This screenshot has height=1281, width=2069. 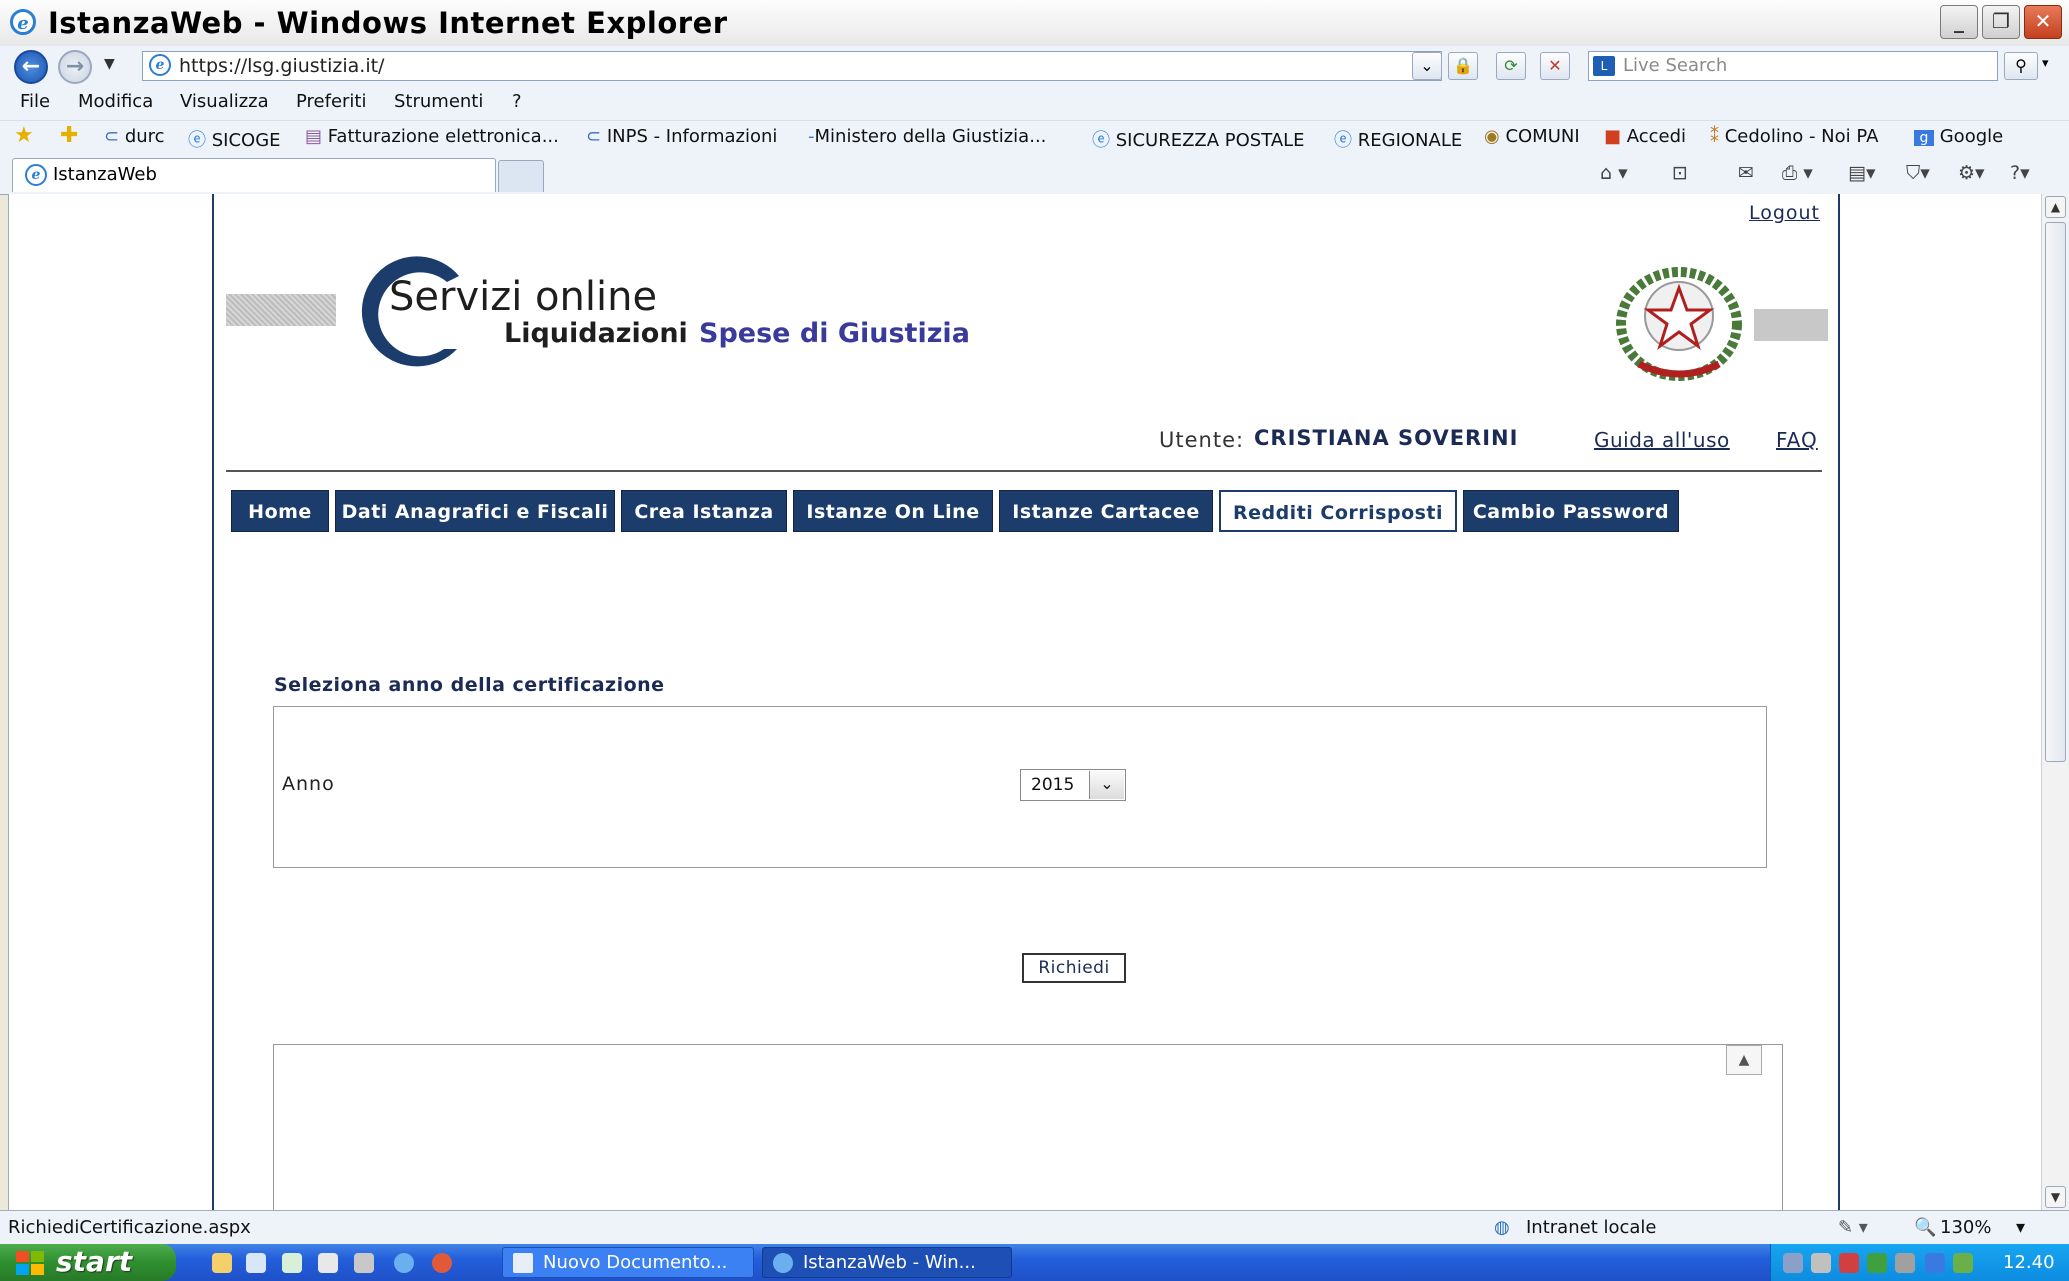 What do you see at coordinates (109, 64) in the screenshot?
I see `recent-pages-dropdown-icon: ▼` at bounding box center [109, 64].